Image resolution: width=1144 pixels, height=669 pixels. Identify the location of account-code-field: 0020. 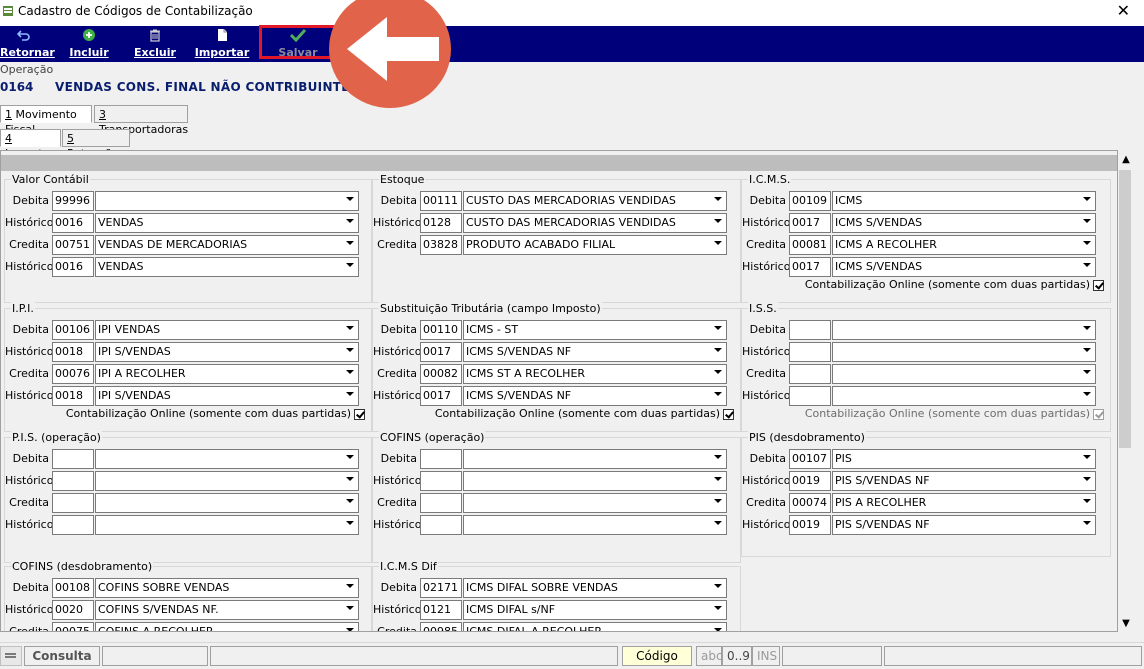
(73, 610).